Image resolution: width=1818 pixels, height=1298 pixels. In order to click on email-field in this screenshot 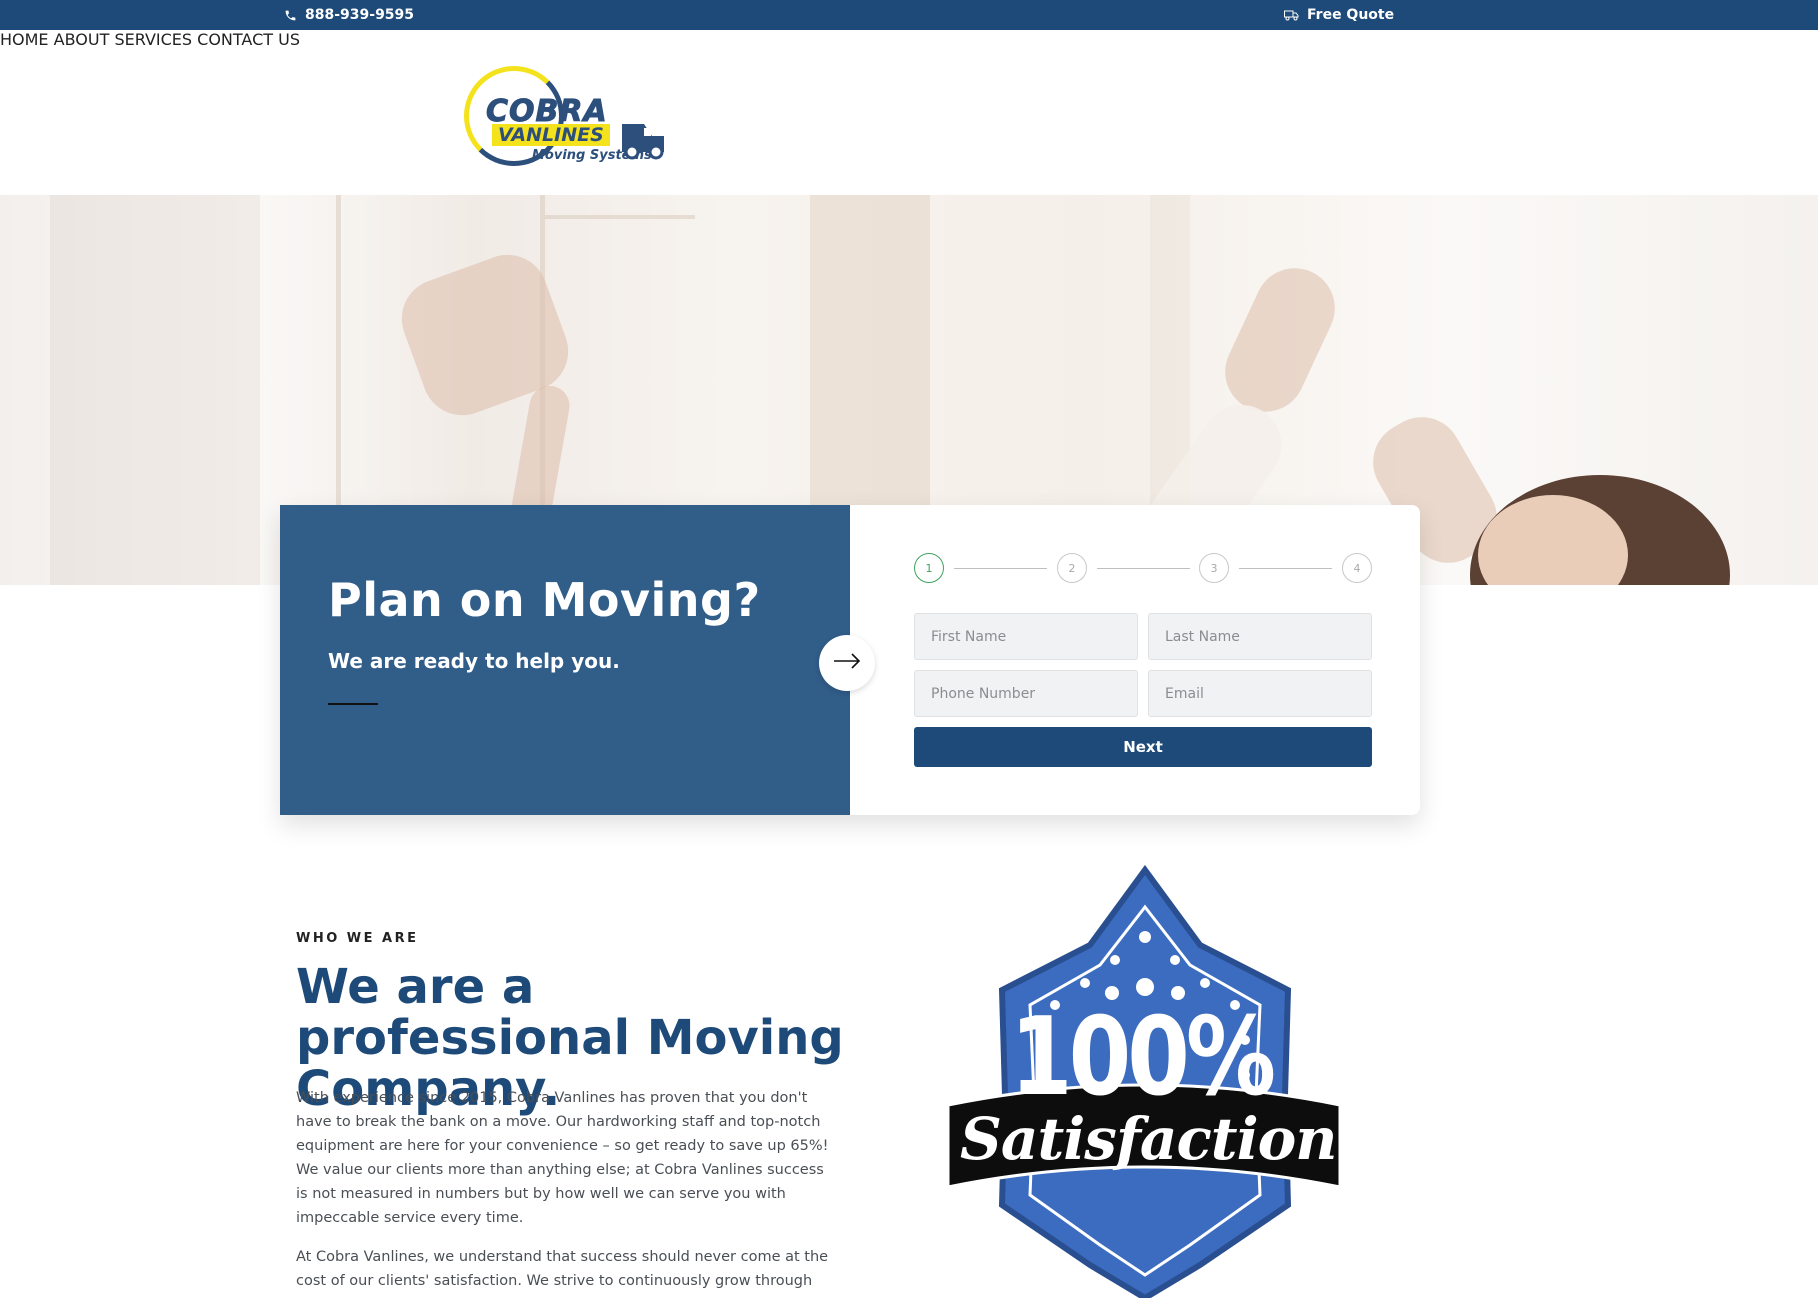, I will do `click(1260, 693)`.